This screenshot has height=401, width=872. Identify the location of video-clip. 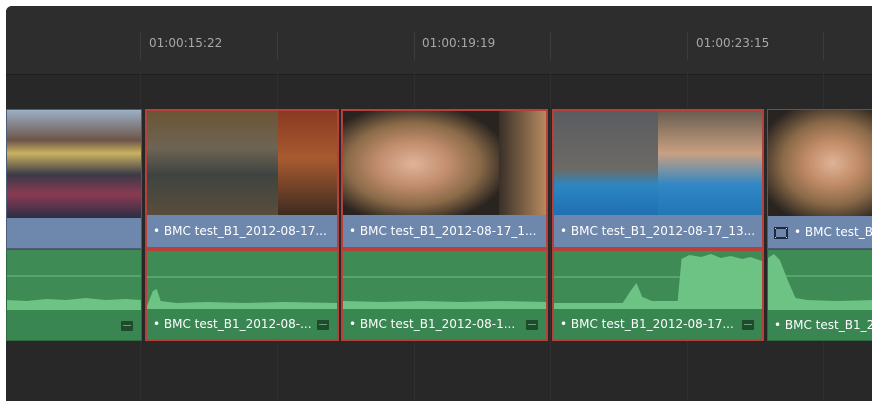
(74, 179).